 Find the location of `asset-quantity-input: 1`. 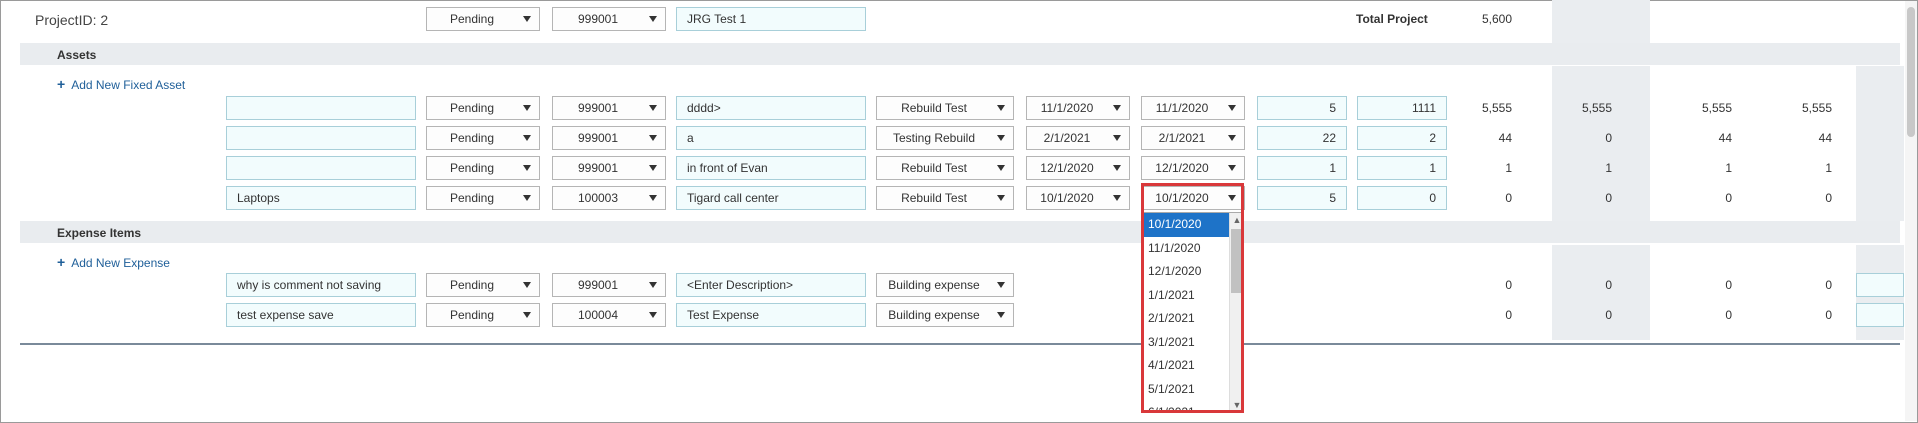

asset-quantity-input: 1 is located at coordinates (1302, 168).